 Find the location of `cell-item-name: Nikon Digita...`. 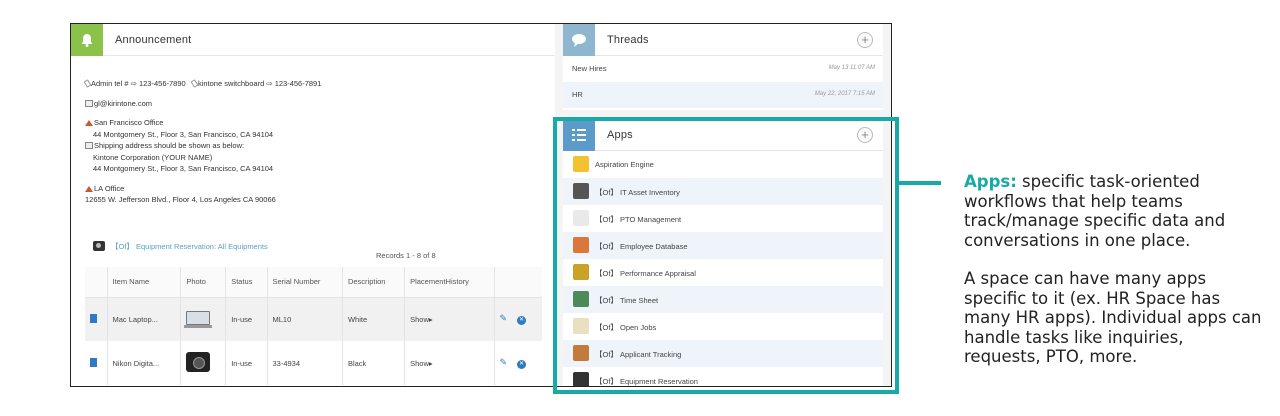

cell-item-name: Nikon Digita... is located at coordinates (144, 363).